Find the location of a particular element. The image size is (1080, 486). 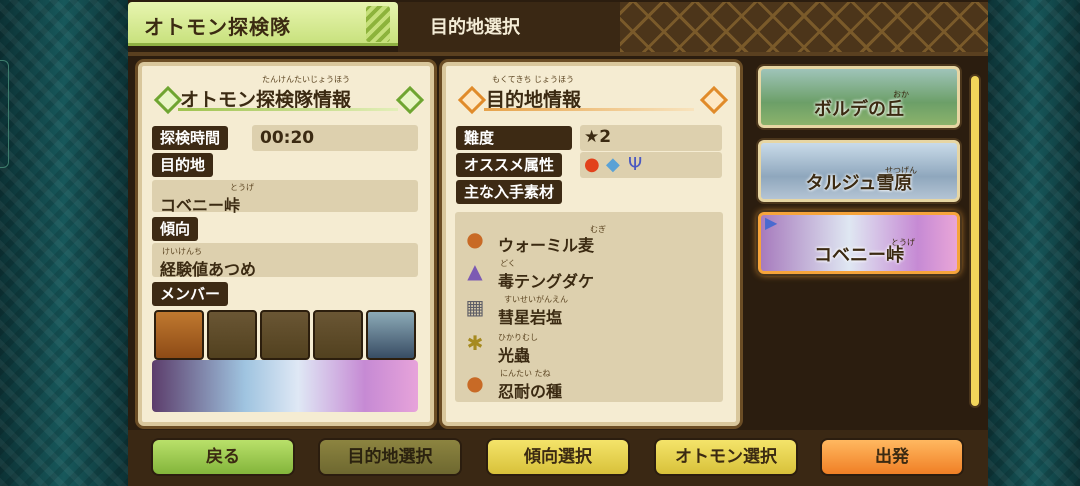

ice-attribute-icon: ◆ is located at coordinates (613, 164).